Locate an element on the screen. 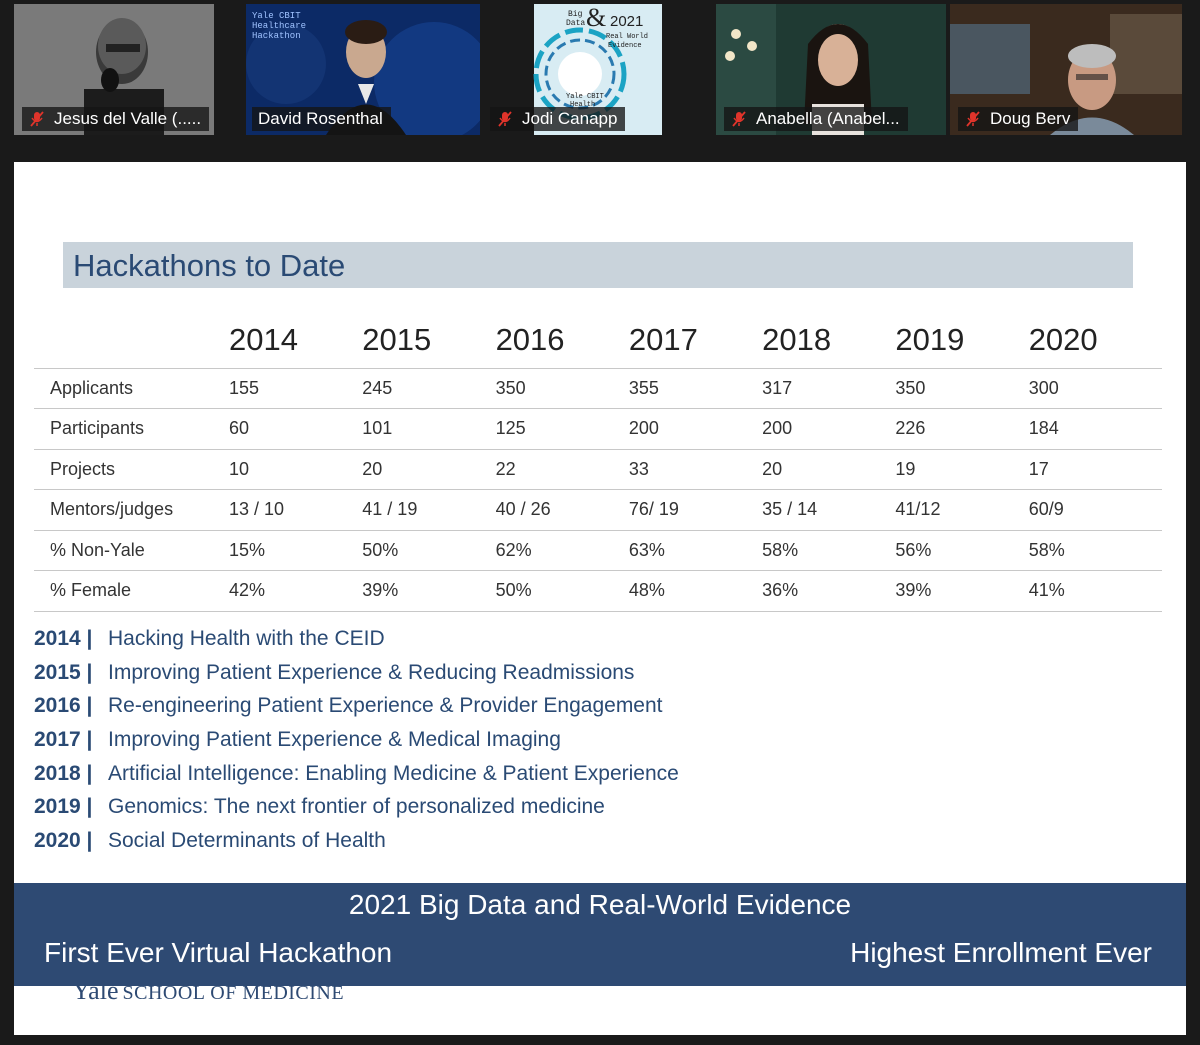 The image size is (1200, 1045). logo-yale: Yale is located at coordinates (95, 990).